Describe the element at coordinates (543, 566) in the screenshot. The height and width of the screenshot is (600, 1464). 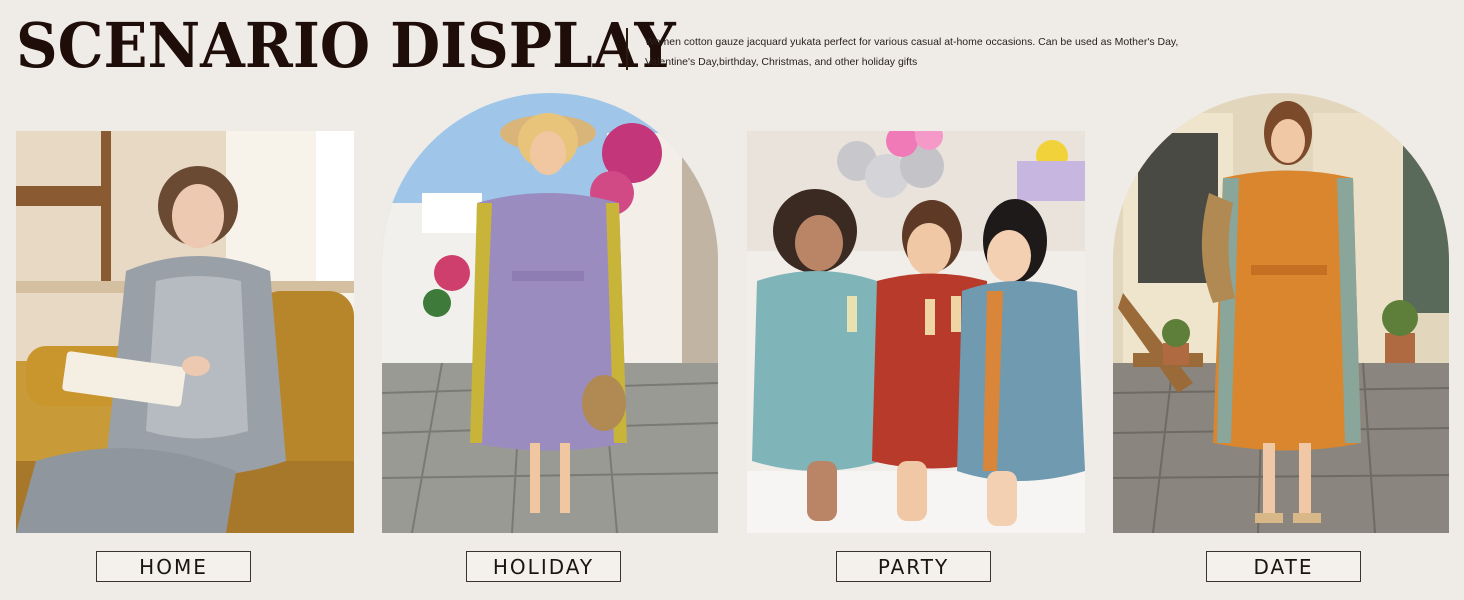
I see `holiday-label: HOLIDAY` at that location.